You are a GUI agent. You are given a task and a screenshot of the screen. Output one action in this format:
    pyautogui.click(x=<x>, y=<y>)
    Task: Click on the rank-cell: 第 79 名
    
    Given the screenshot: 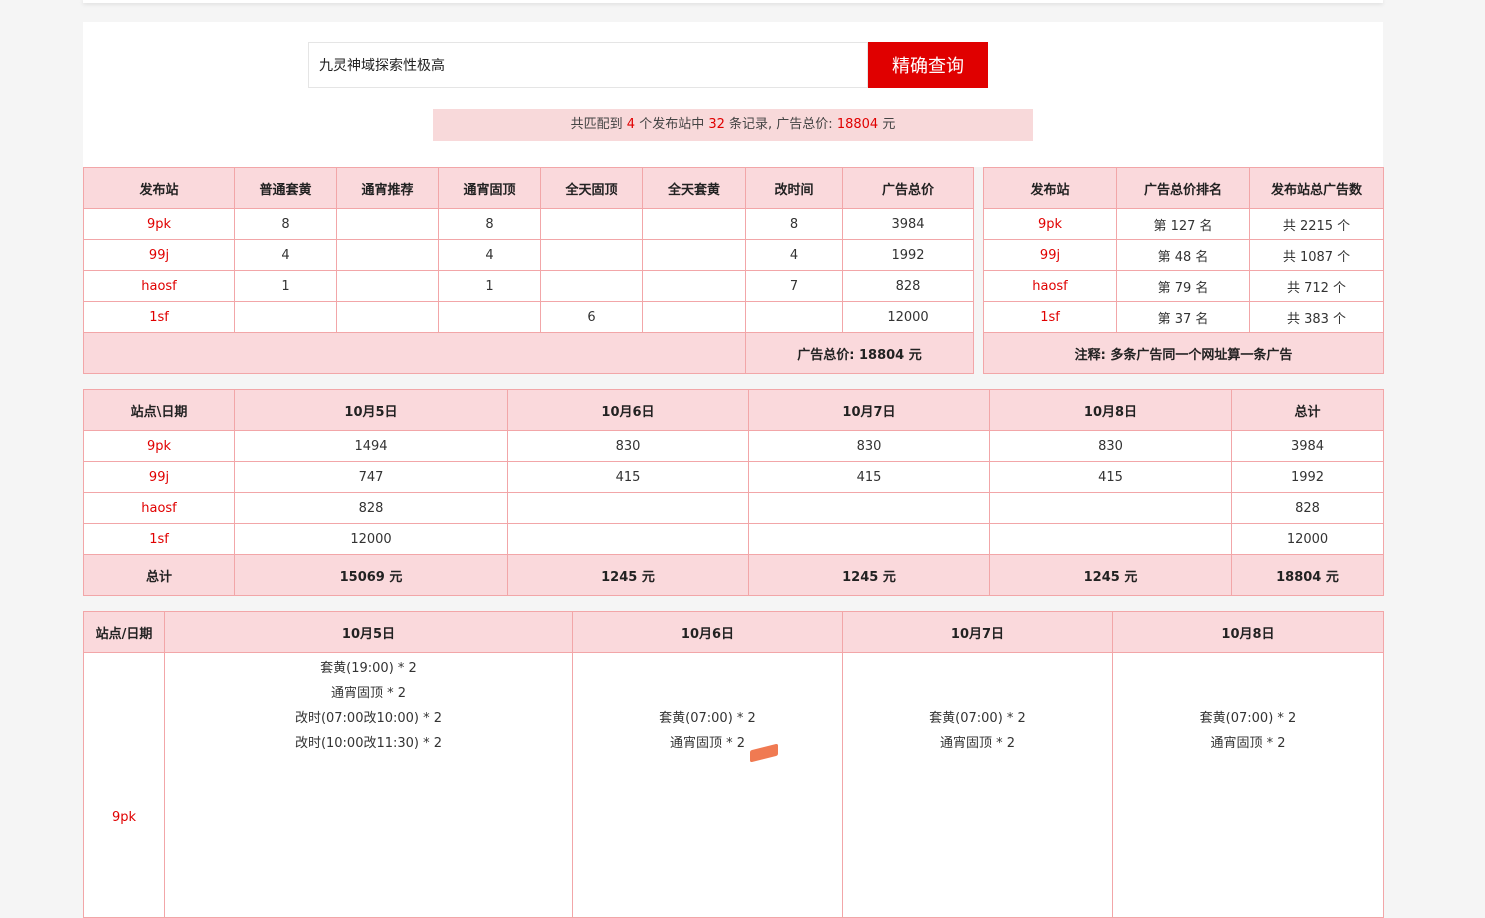 What is the action you would take?
    pyautogui.click(x=1183, y=286)
    